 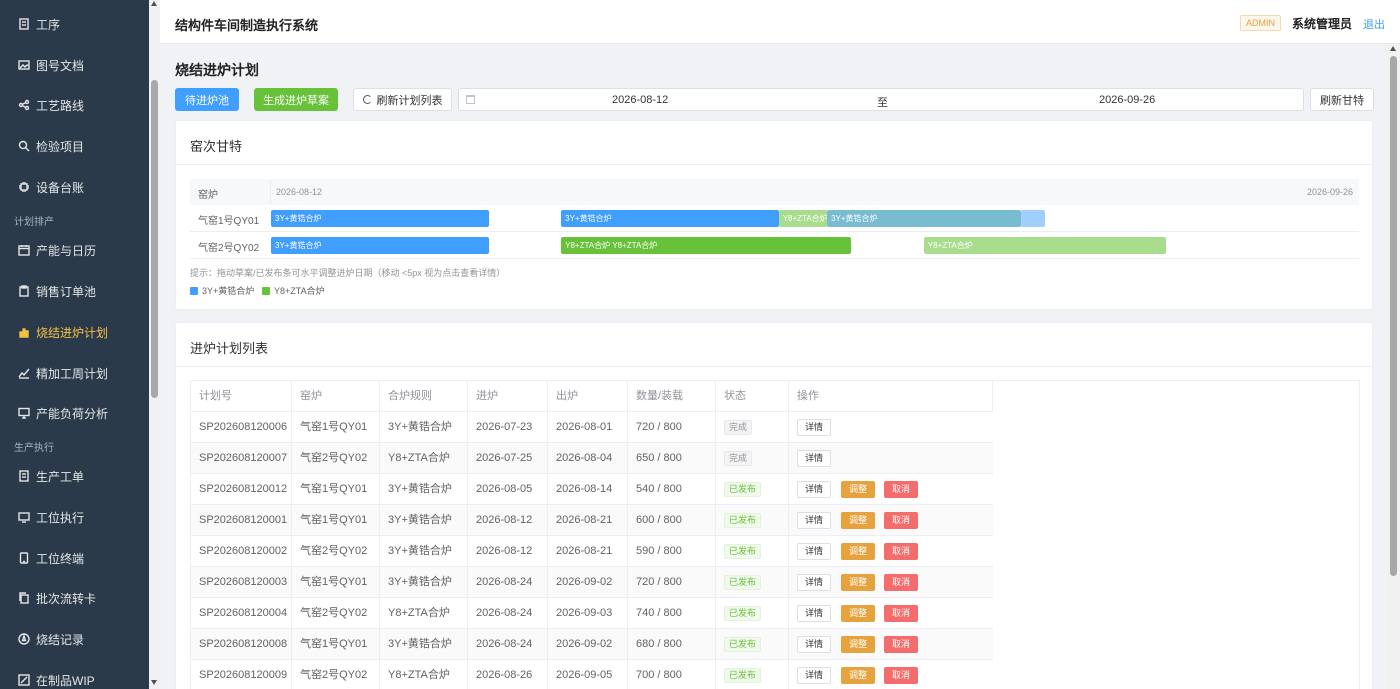 What do you see at coordinates (228, 291) in the screenshot?
I see `legend-label-3y: 3Y+黄锆合炉` at bounding box center [228, 291].